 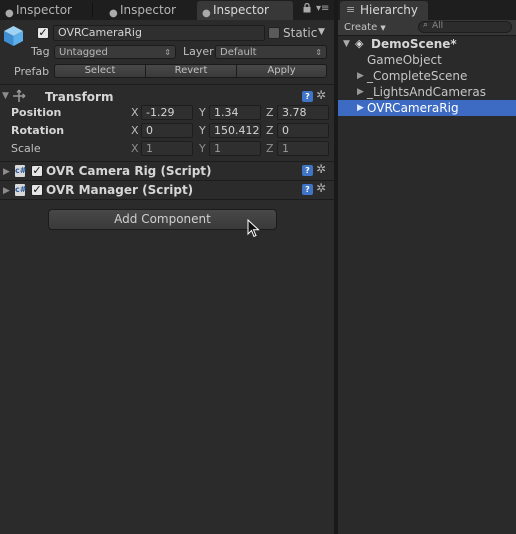 What do you see at coordinates (115, 52) in the screenshot?
I see `tag-dropdown: Untagged ⇕` at bounding box center [115, 52].